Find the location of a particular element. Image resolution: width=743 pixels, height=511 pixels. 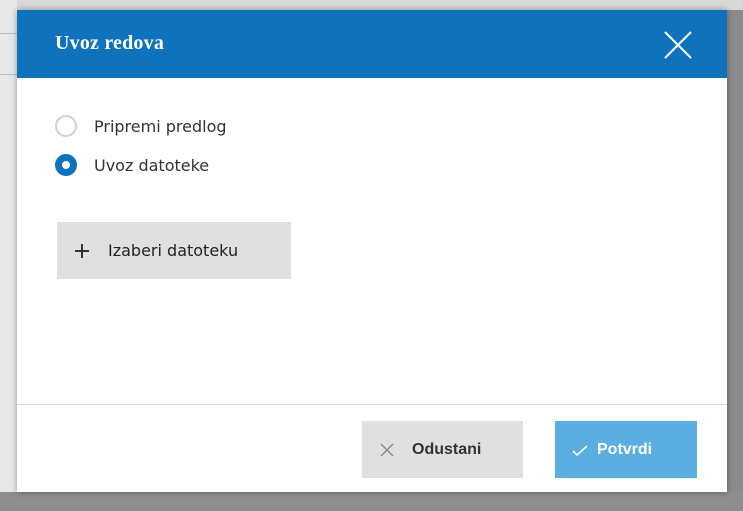

cancel-label: Odustani is located at coordinates (447, 449).